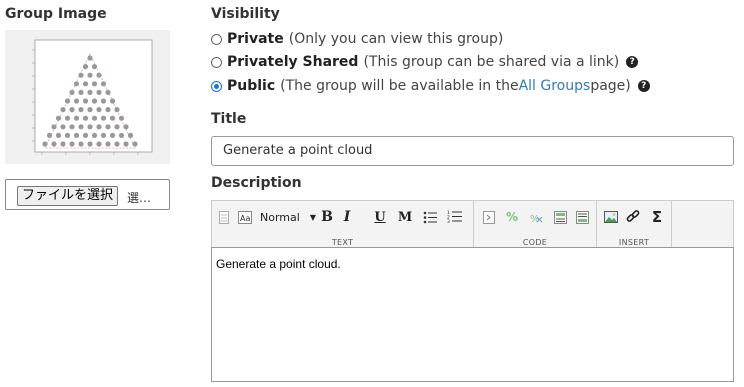  I want to click on toolbar-group-label-insert: INSERT, so click(634, 242).